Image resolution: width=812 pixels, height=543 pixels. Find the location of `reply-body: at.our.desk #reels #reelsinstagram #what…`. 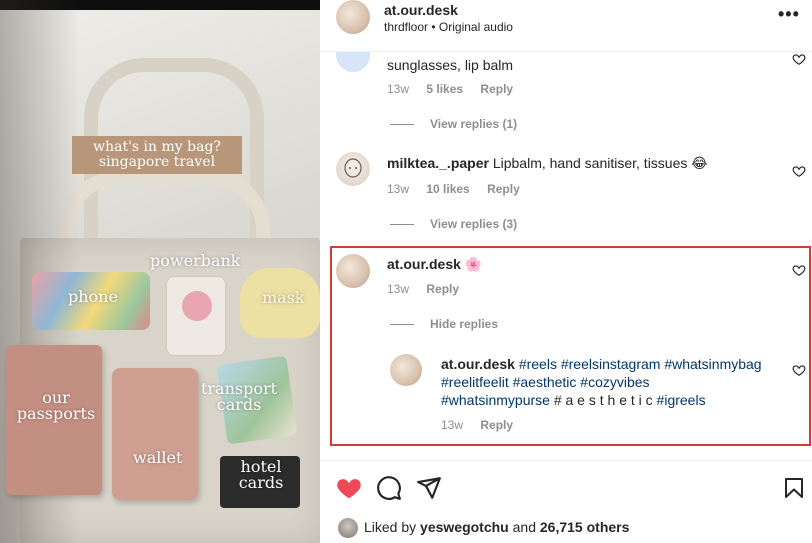

reply-body: at.our.desk #reels #reelsinstagram #what… is located at coordinates (613, 382).